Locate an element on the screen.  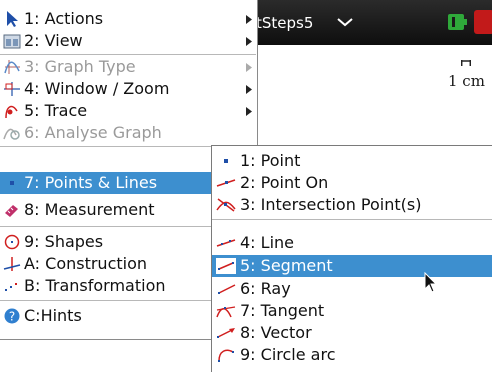
construction-icon is located at coordinates (12, 264).